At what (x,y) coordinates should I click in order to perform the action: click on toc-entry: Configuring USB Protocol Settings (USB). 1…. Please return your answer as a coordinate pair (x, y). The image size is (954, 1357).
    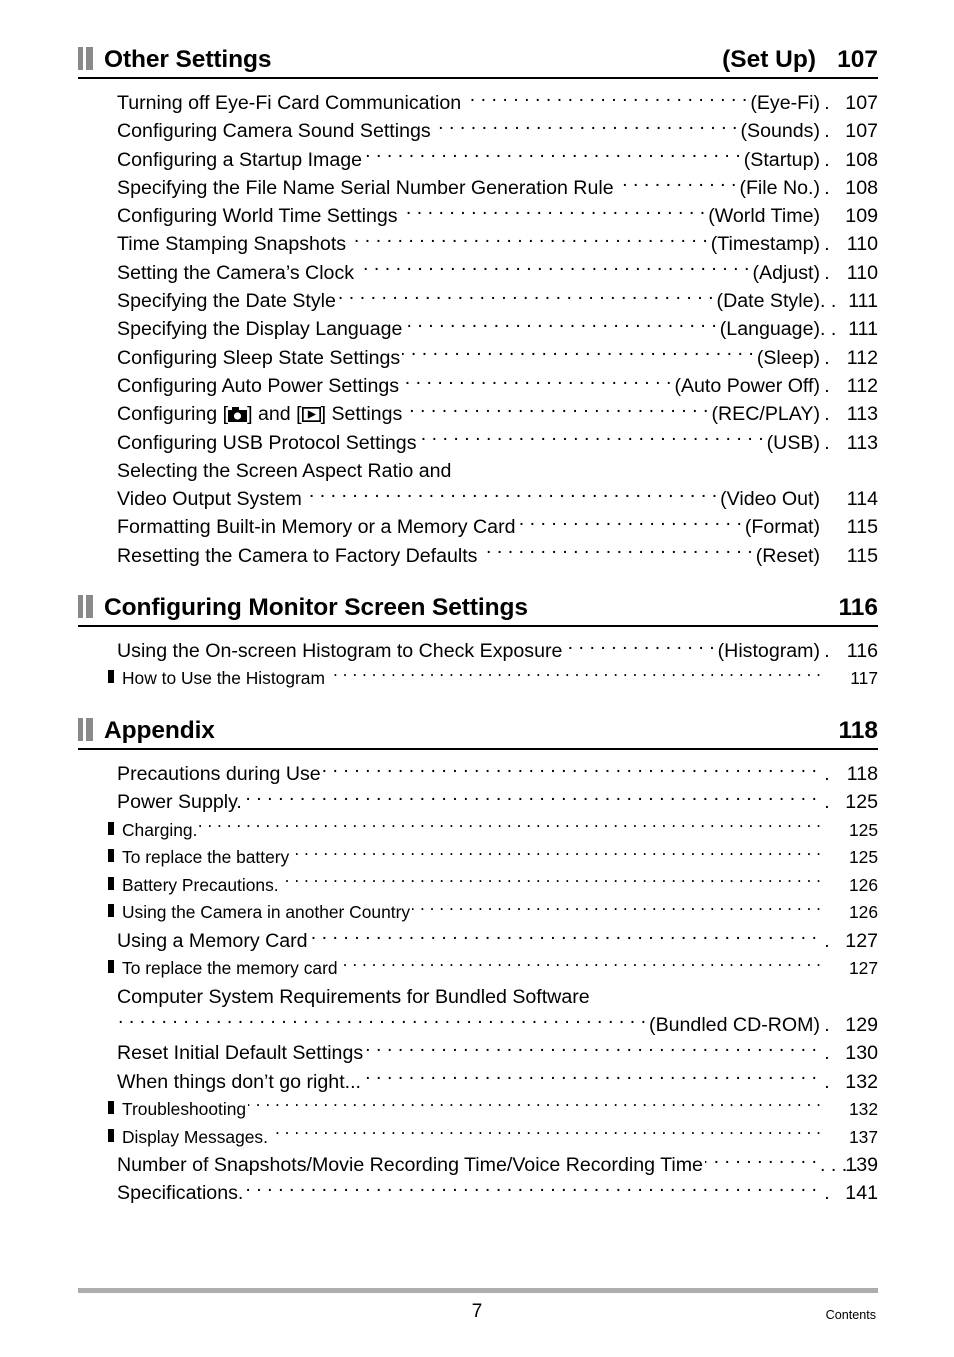
    Looking at the image, I should click on (478, 443).